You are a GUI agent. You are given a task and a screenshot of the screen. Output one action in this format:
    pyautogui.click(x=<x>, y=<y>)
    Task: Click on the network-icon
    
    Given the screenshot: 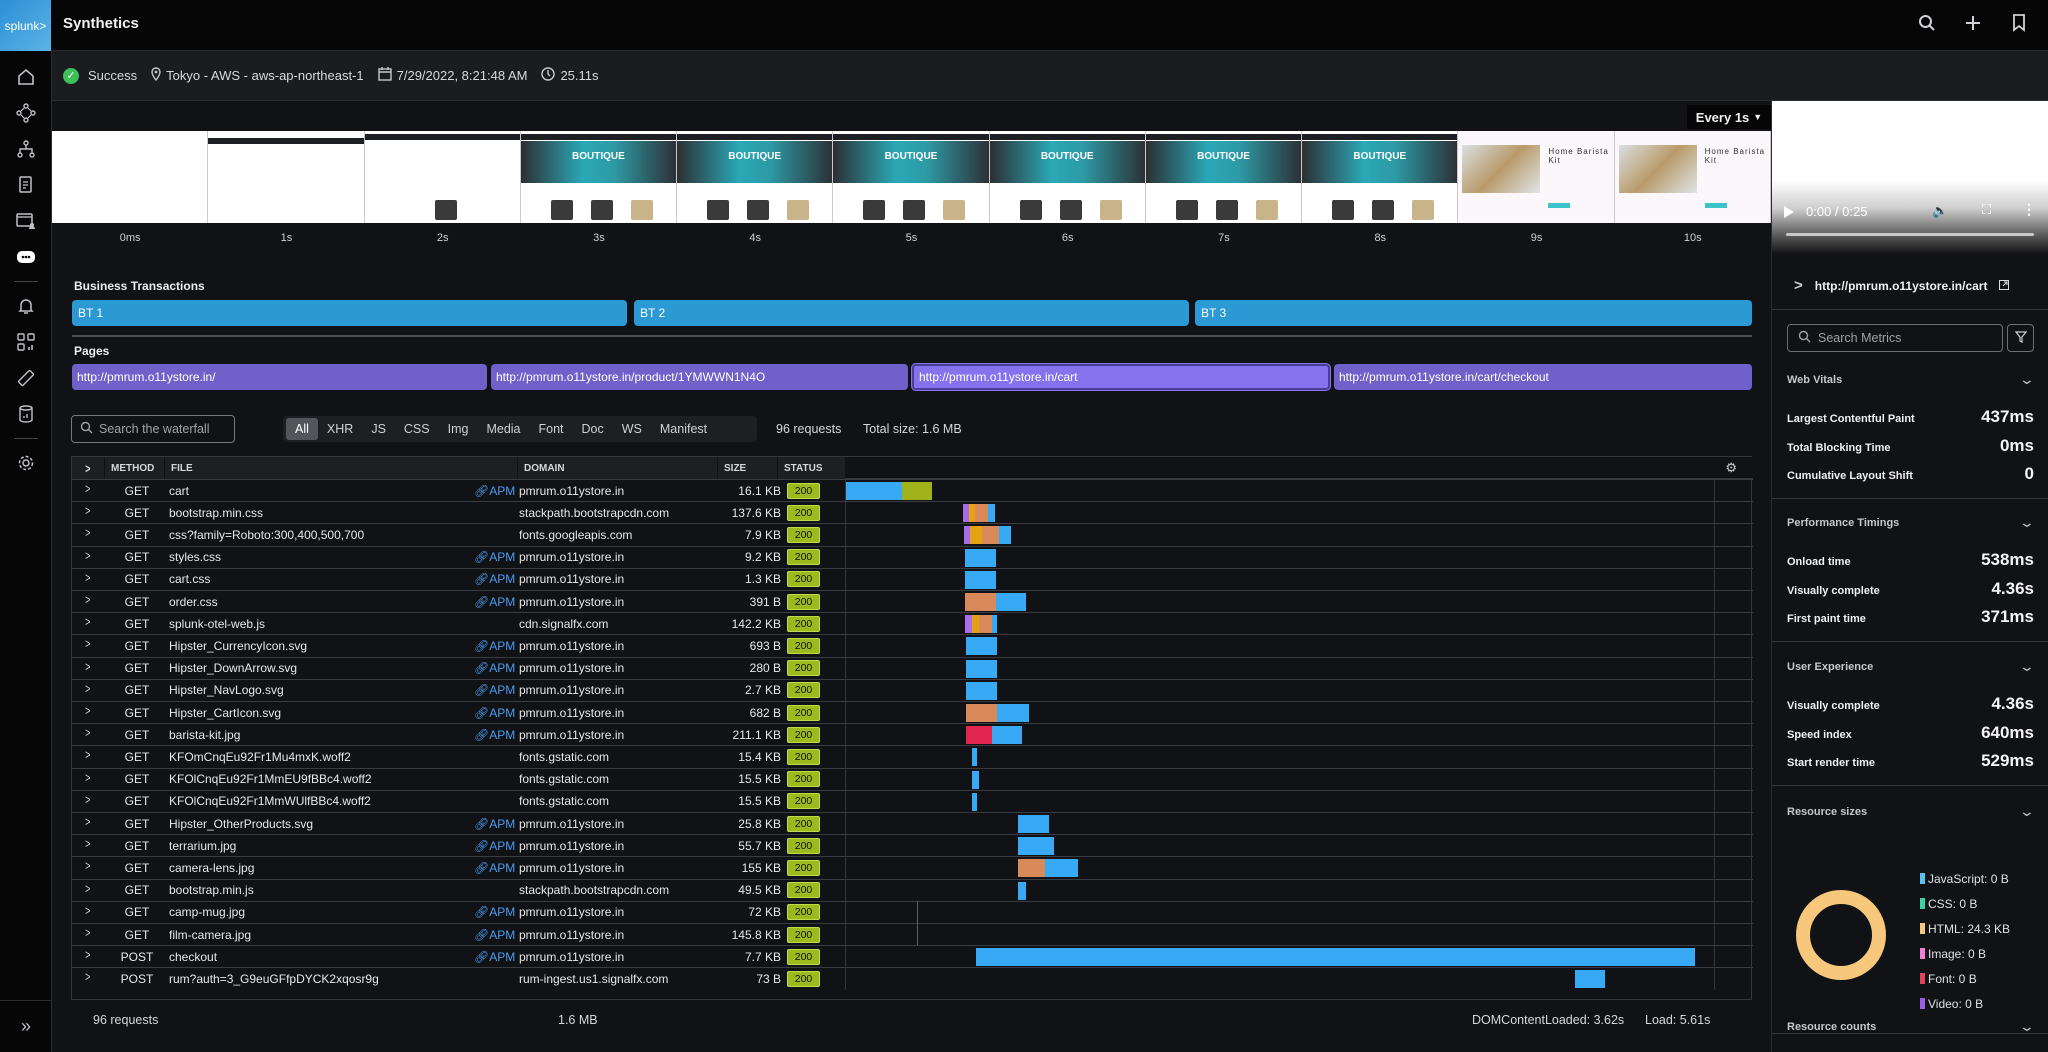 What is the action you would take?
    pyautogui.click(x=26, y=113)
    